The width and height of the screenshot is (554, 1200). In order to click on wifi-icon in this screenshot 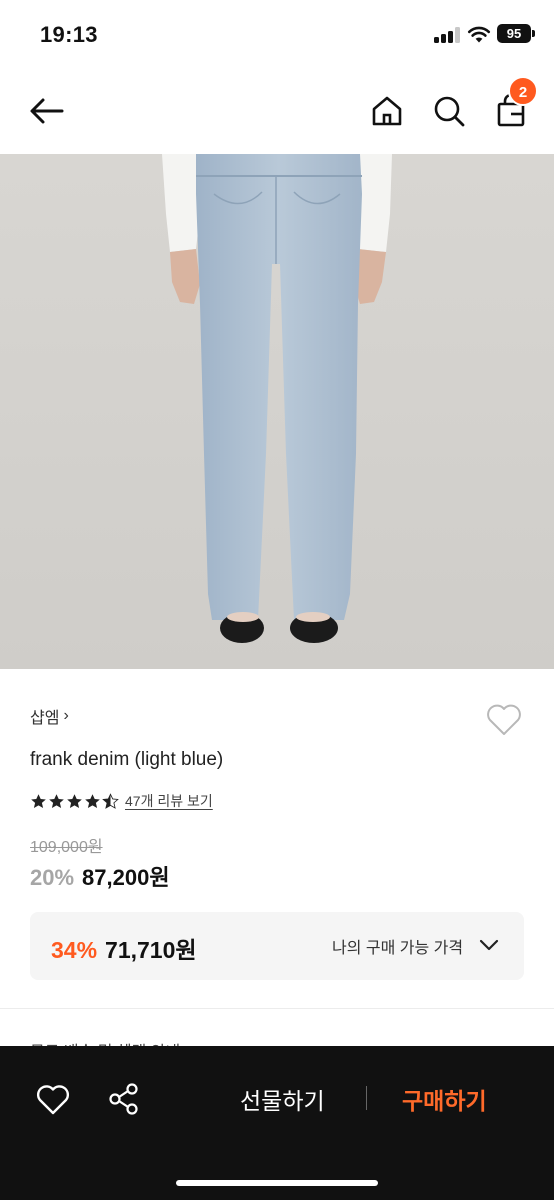, I will do `click(479, 34)`.